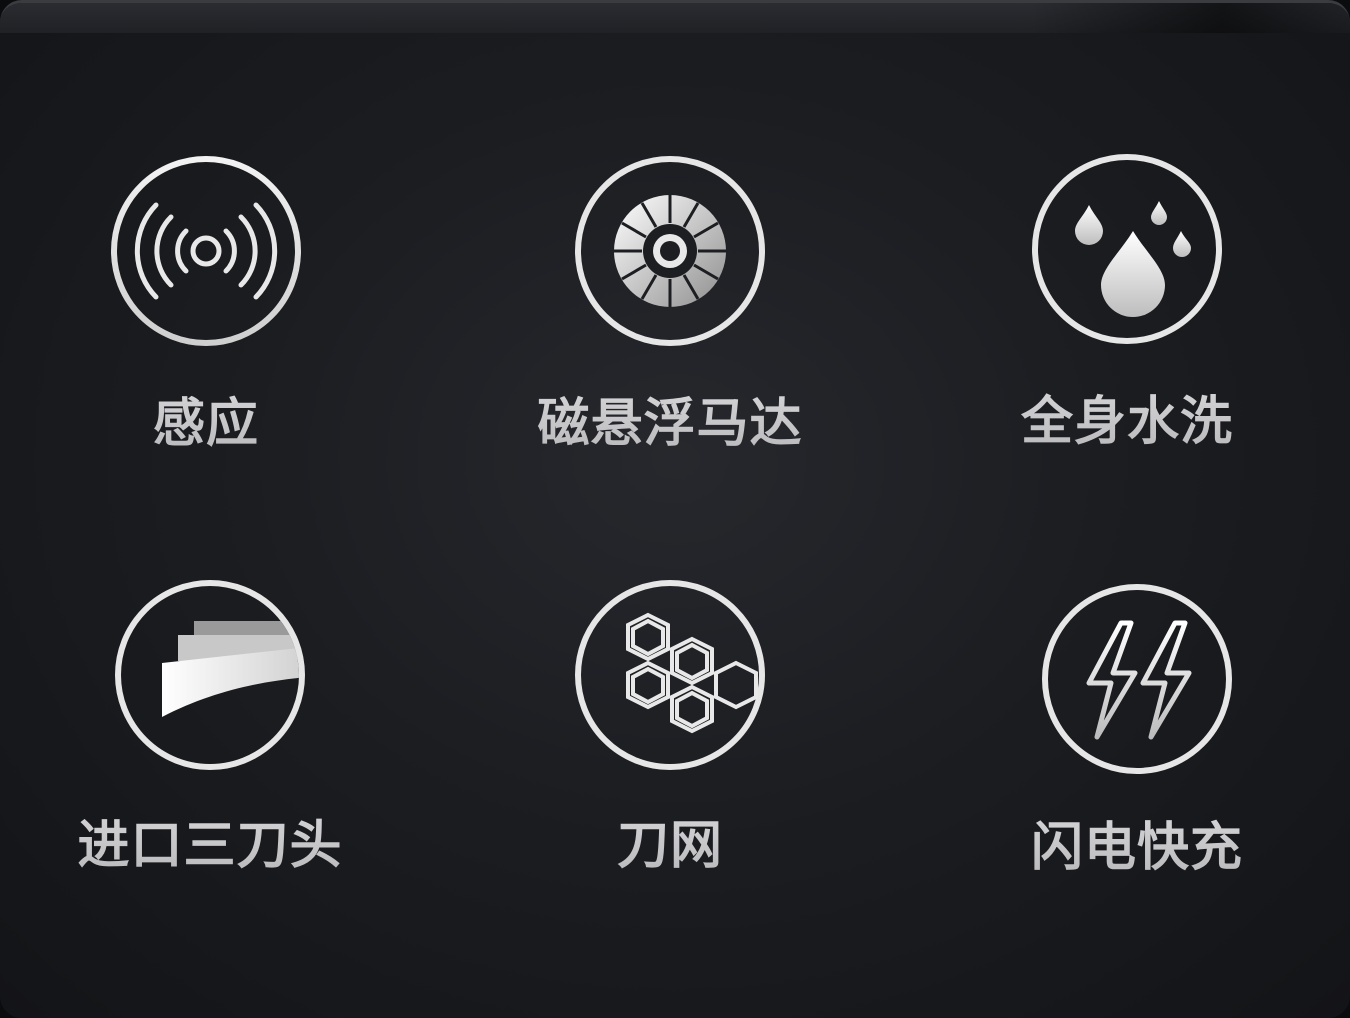 The height and width of the screenshot is (1018, 1350). What do you see at coordinates (670, 675) in the screenshot?
I see `hexagon-mesh-icon` at bounding box center [670, 675].